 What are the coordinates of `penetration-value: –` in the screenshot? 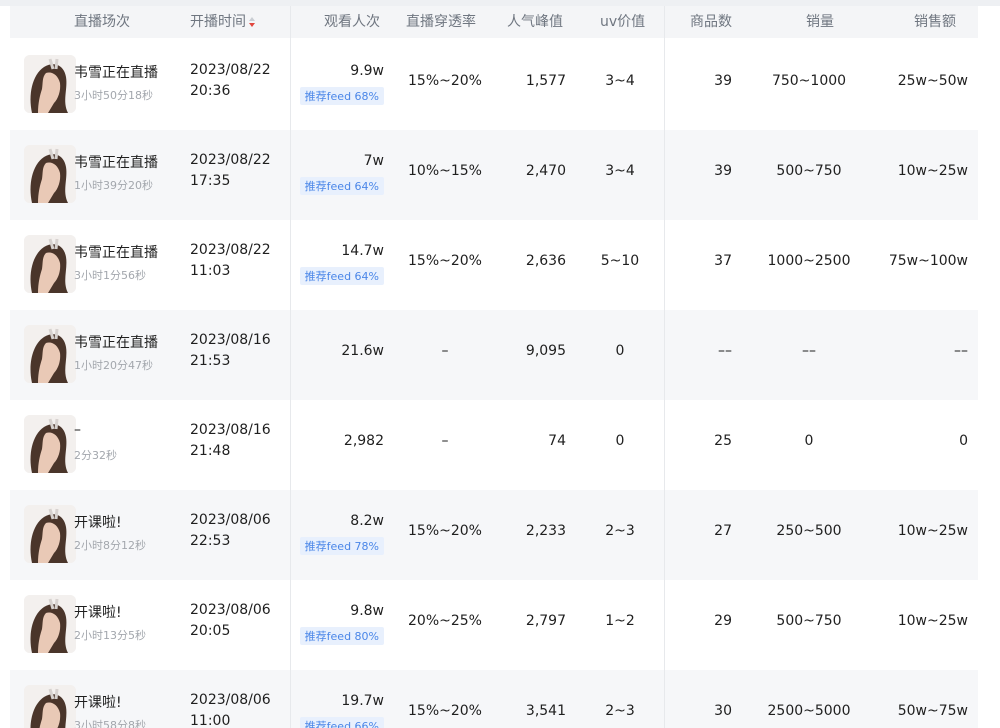 It's located at (445, 441).